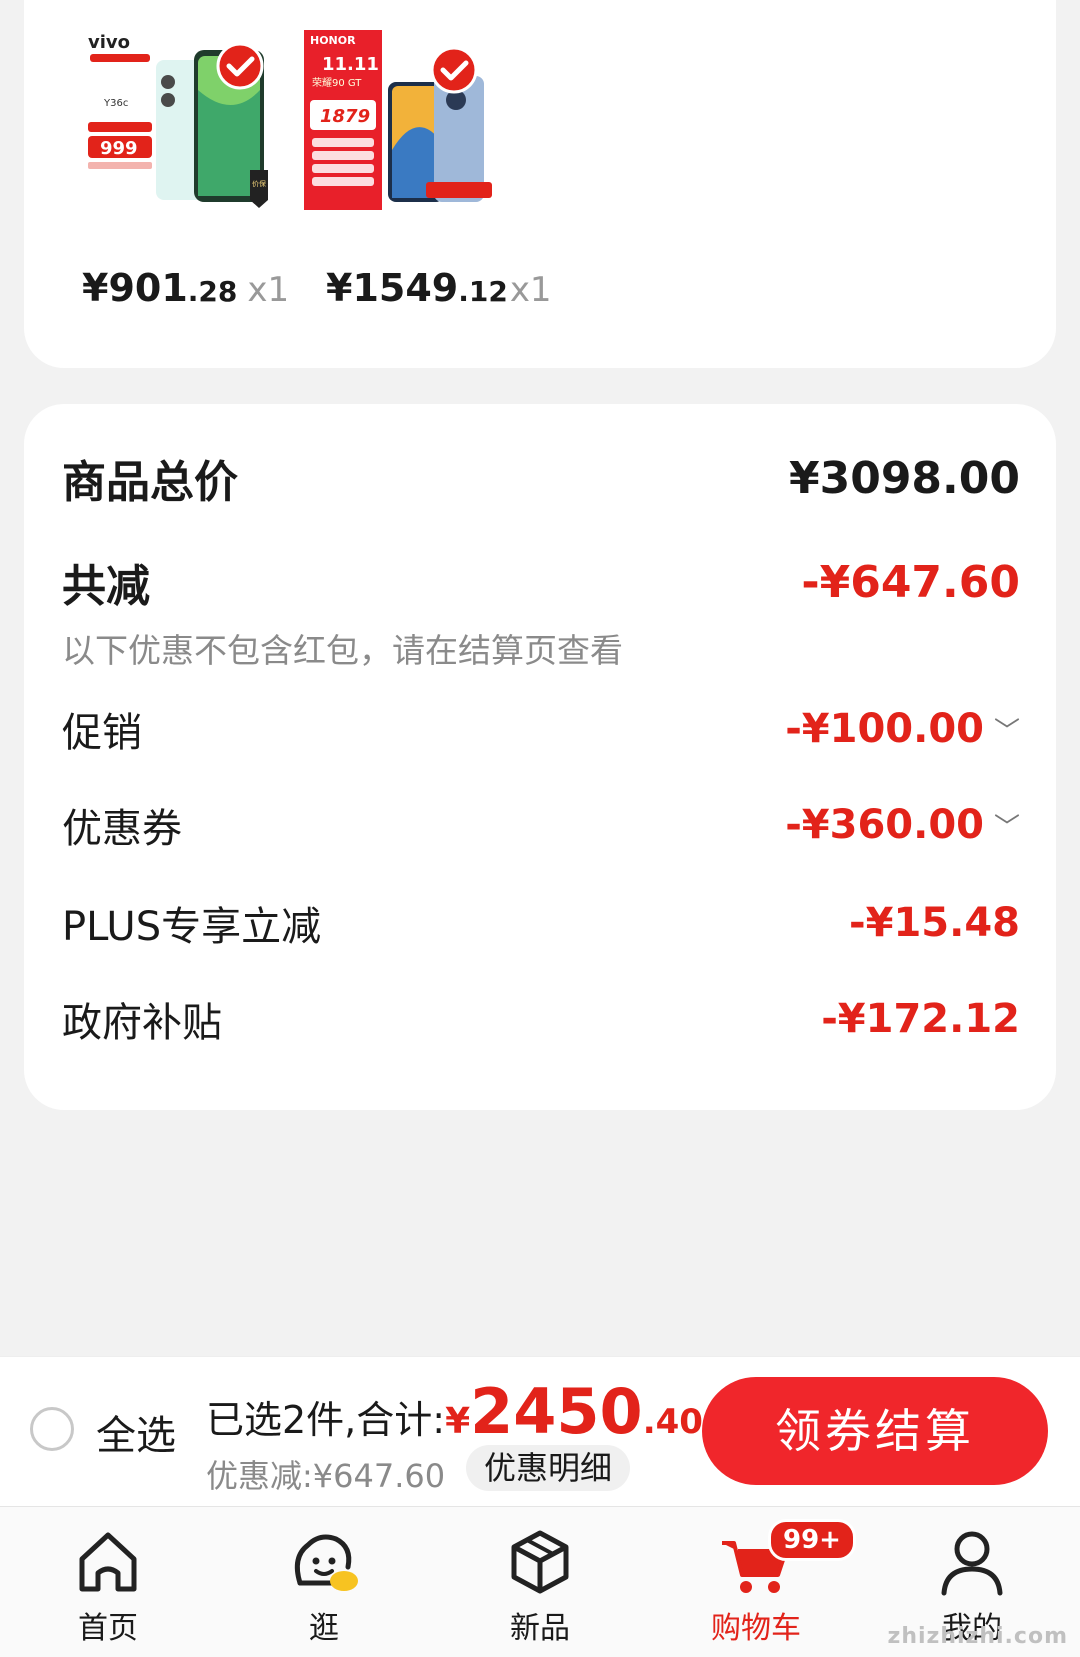  Describe the element at coordinates (904, 478) in the screenshot. I see `total-price-value: ¥3098.00` at that location.